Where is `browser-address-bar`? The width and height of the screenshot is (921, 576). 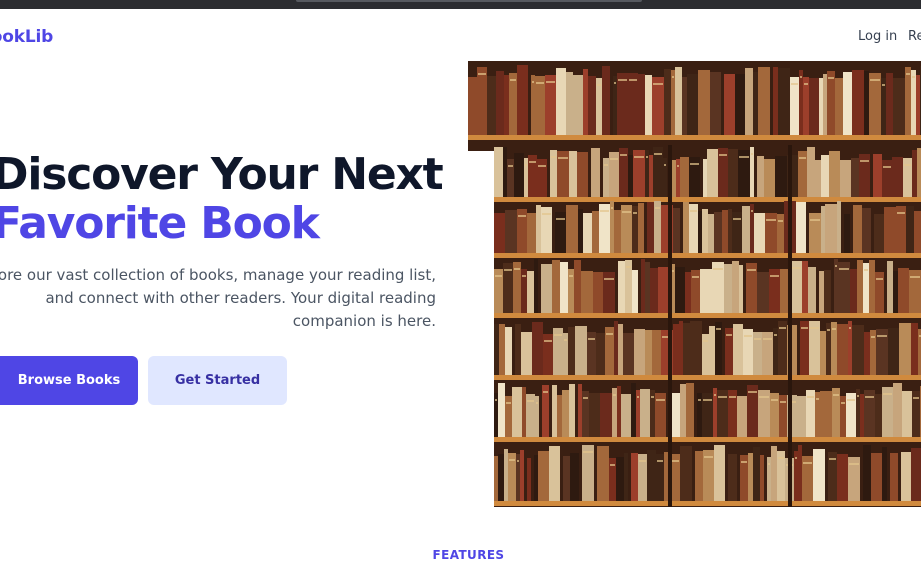 browser-address-bar is located at coordinates (469, 1).